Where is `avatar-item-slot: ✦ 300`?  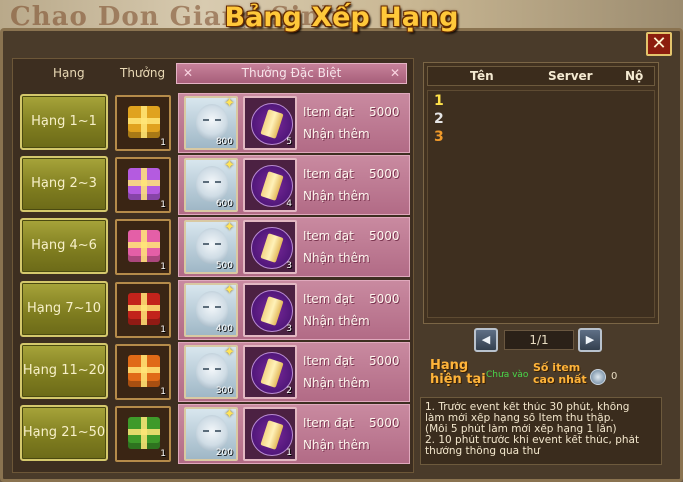 avatar-item-slot: ✦ 300 is located at coordinates (211, 372).